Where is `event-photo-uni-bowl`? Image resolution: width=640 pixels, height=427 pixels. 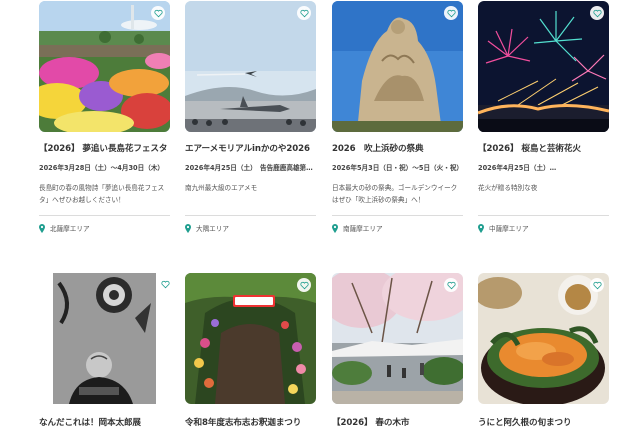
event-photo-uni-bowl is located at coordinates (543, 338).